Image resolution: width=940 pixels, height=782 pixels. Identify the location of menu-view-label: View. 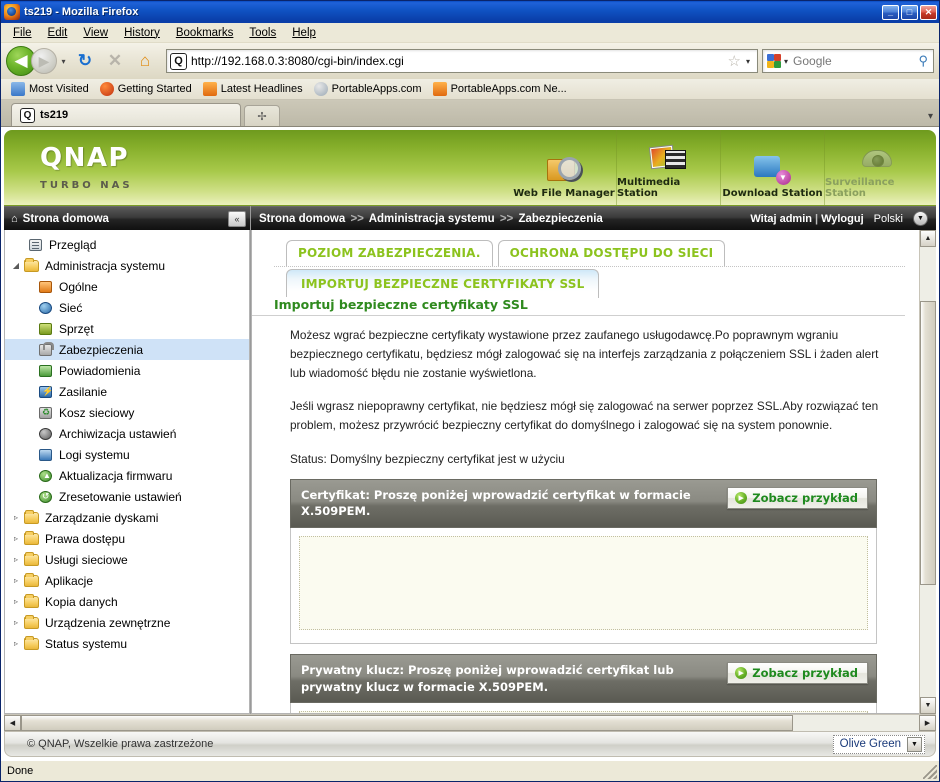
(96, 32).